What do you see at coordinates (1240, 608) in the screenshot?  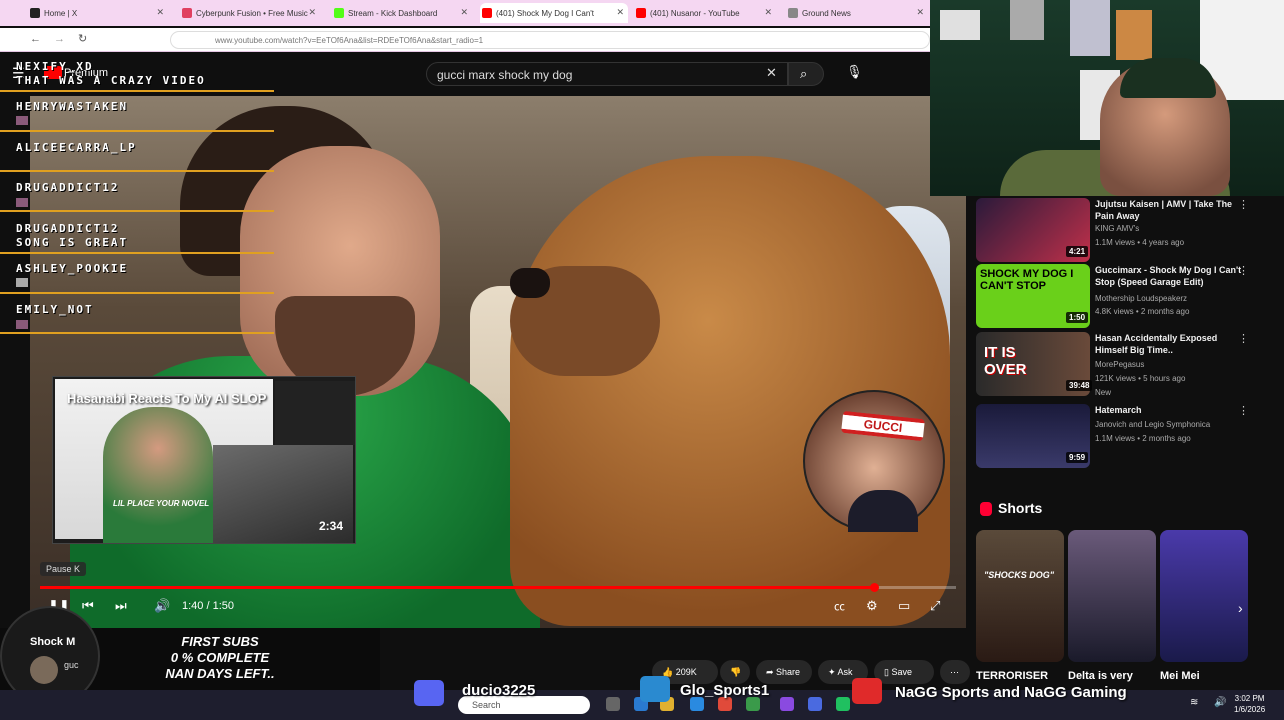 I see `chevron-right-icon: ›` at bounding box center [1240, 608].